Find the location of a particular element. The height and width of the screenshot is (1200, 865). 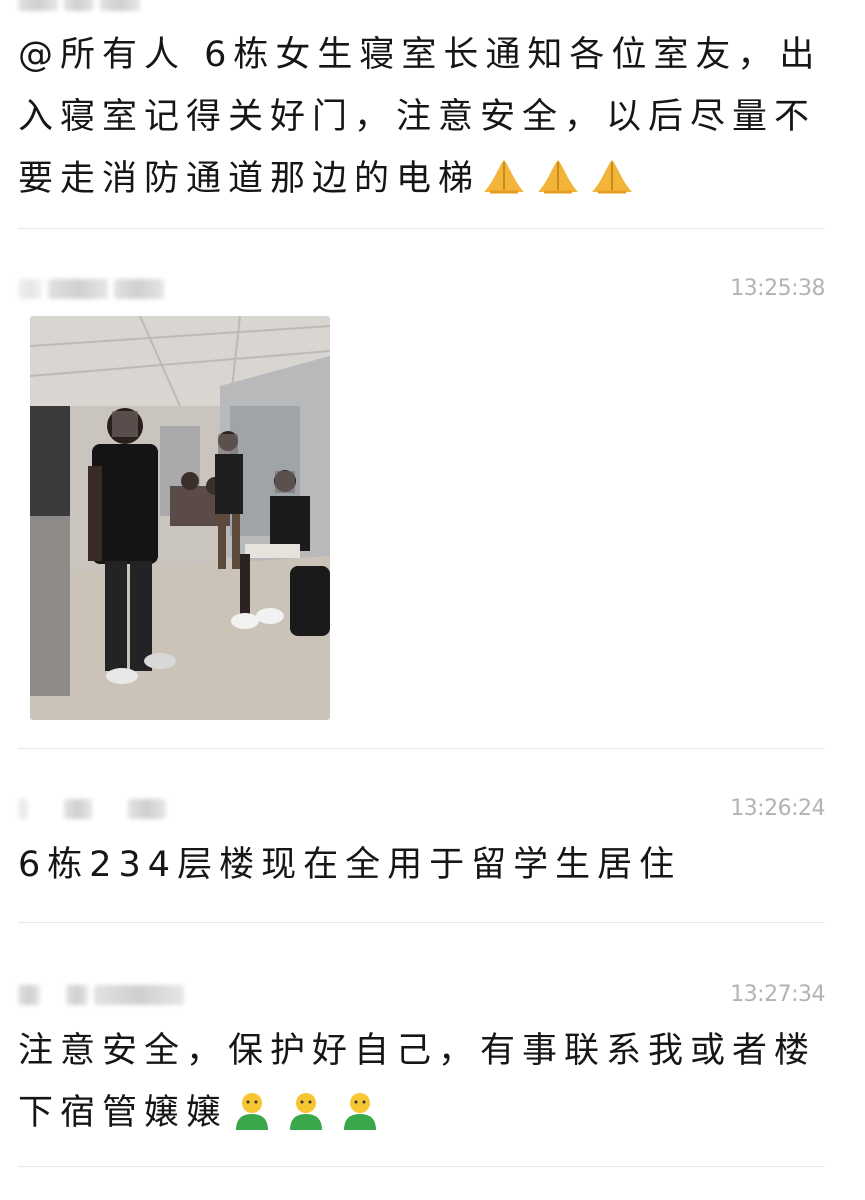

message-text: 注意安全，保护好自己，有事联系我或者楼 下宿管嬢嬢 is located at coordinates (417, 1082).